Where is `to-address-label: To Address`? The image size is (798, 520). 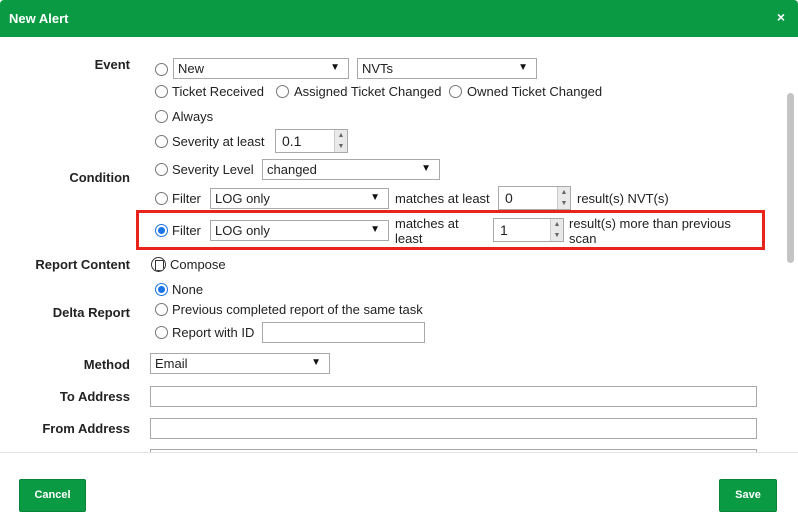
to-address-label: To Address is located at coordinates (94, 396).